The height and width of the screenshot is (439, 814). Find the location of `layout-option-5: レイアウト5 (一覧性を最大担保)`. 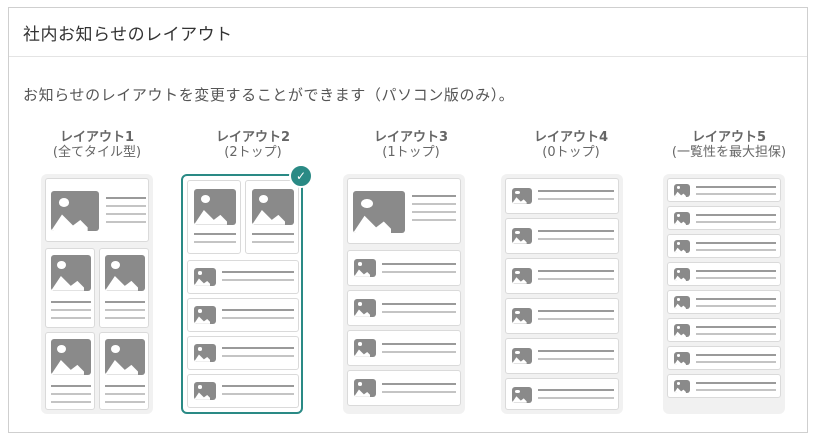

layout-option-5: レイアウト5 (一覧性を最大担保) is located at coordinates (729, 272).